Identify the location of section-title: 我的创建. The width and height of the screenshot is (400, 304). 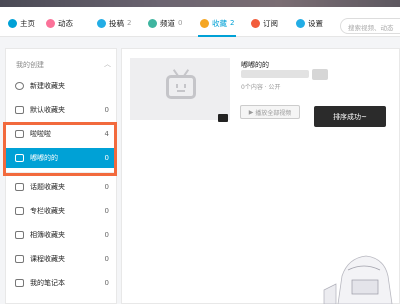
(30, 65).